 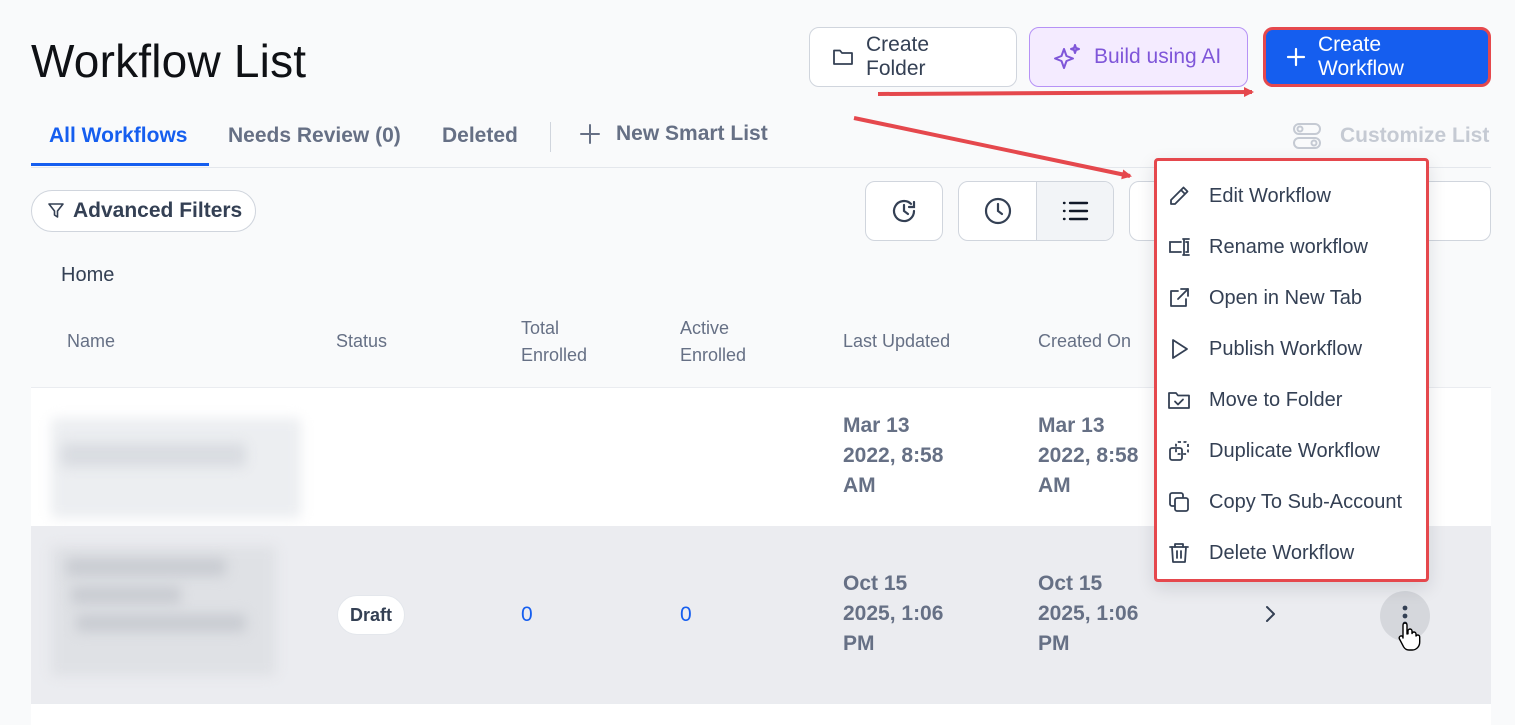 I want to click on menu-item-duplicate-workflow: Duplicate Workflow, so click(x=1294, y=451).